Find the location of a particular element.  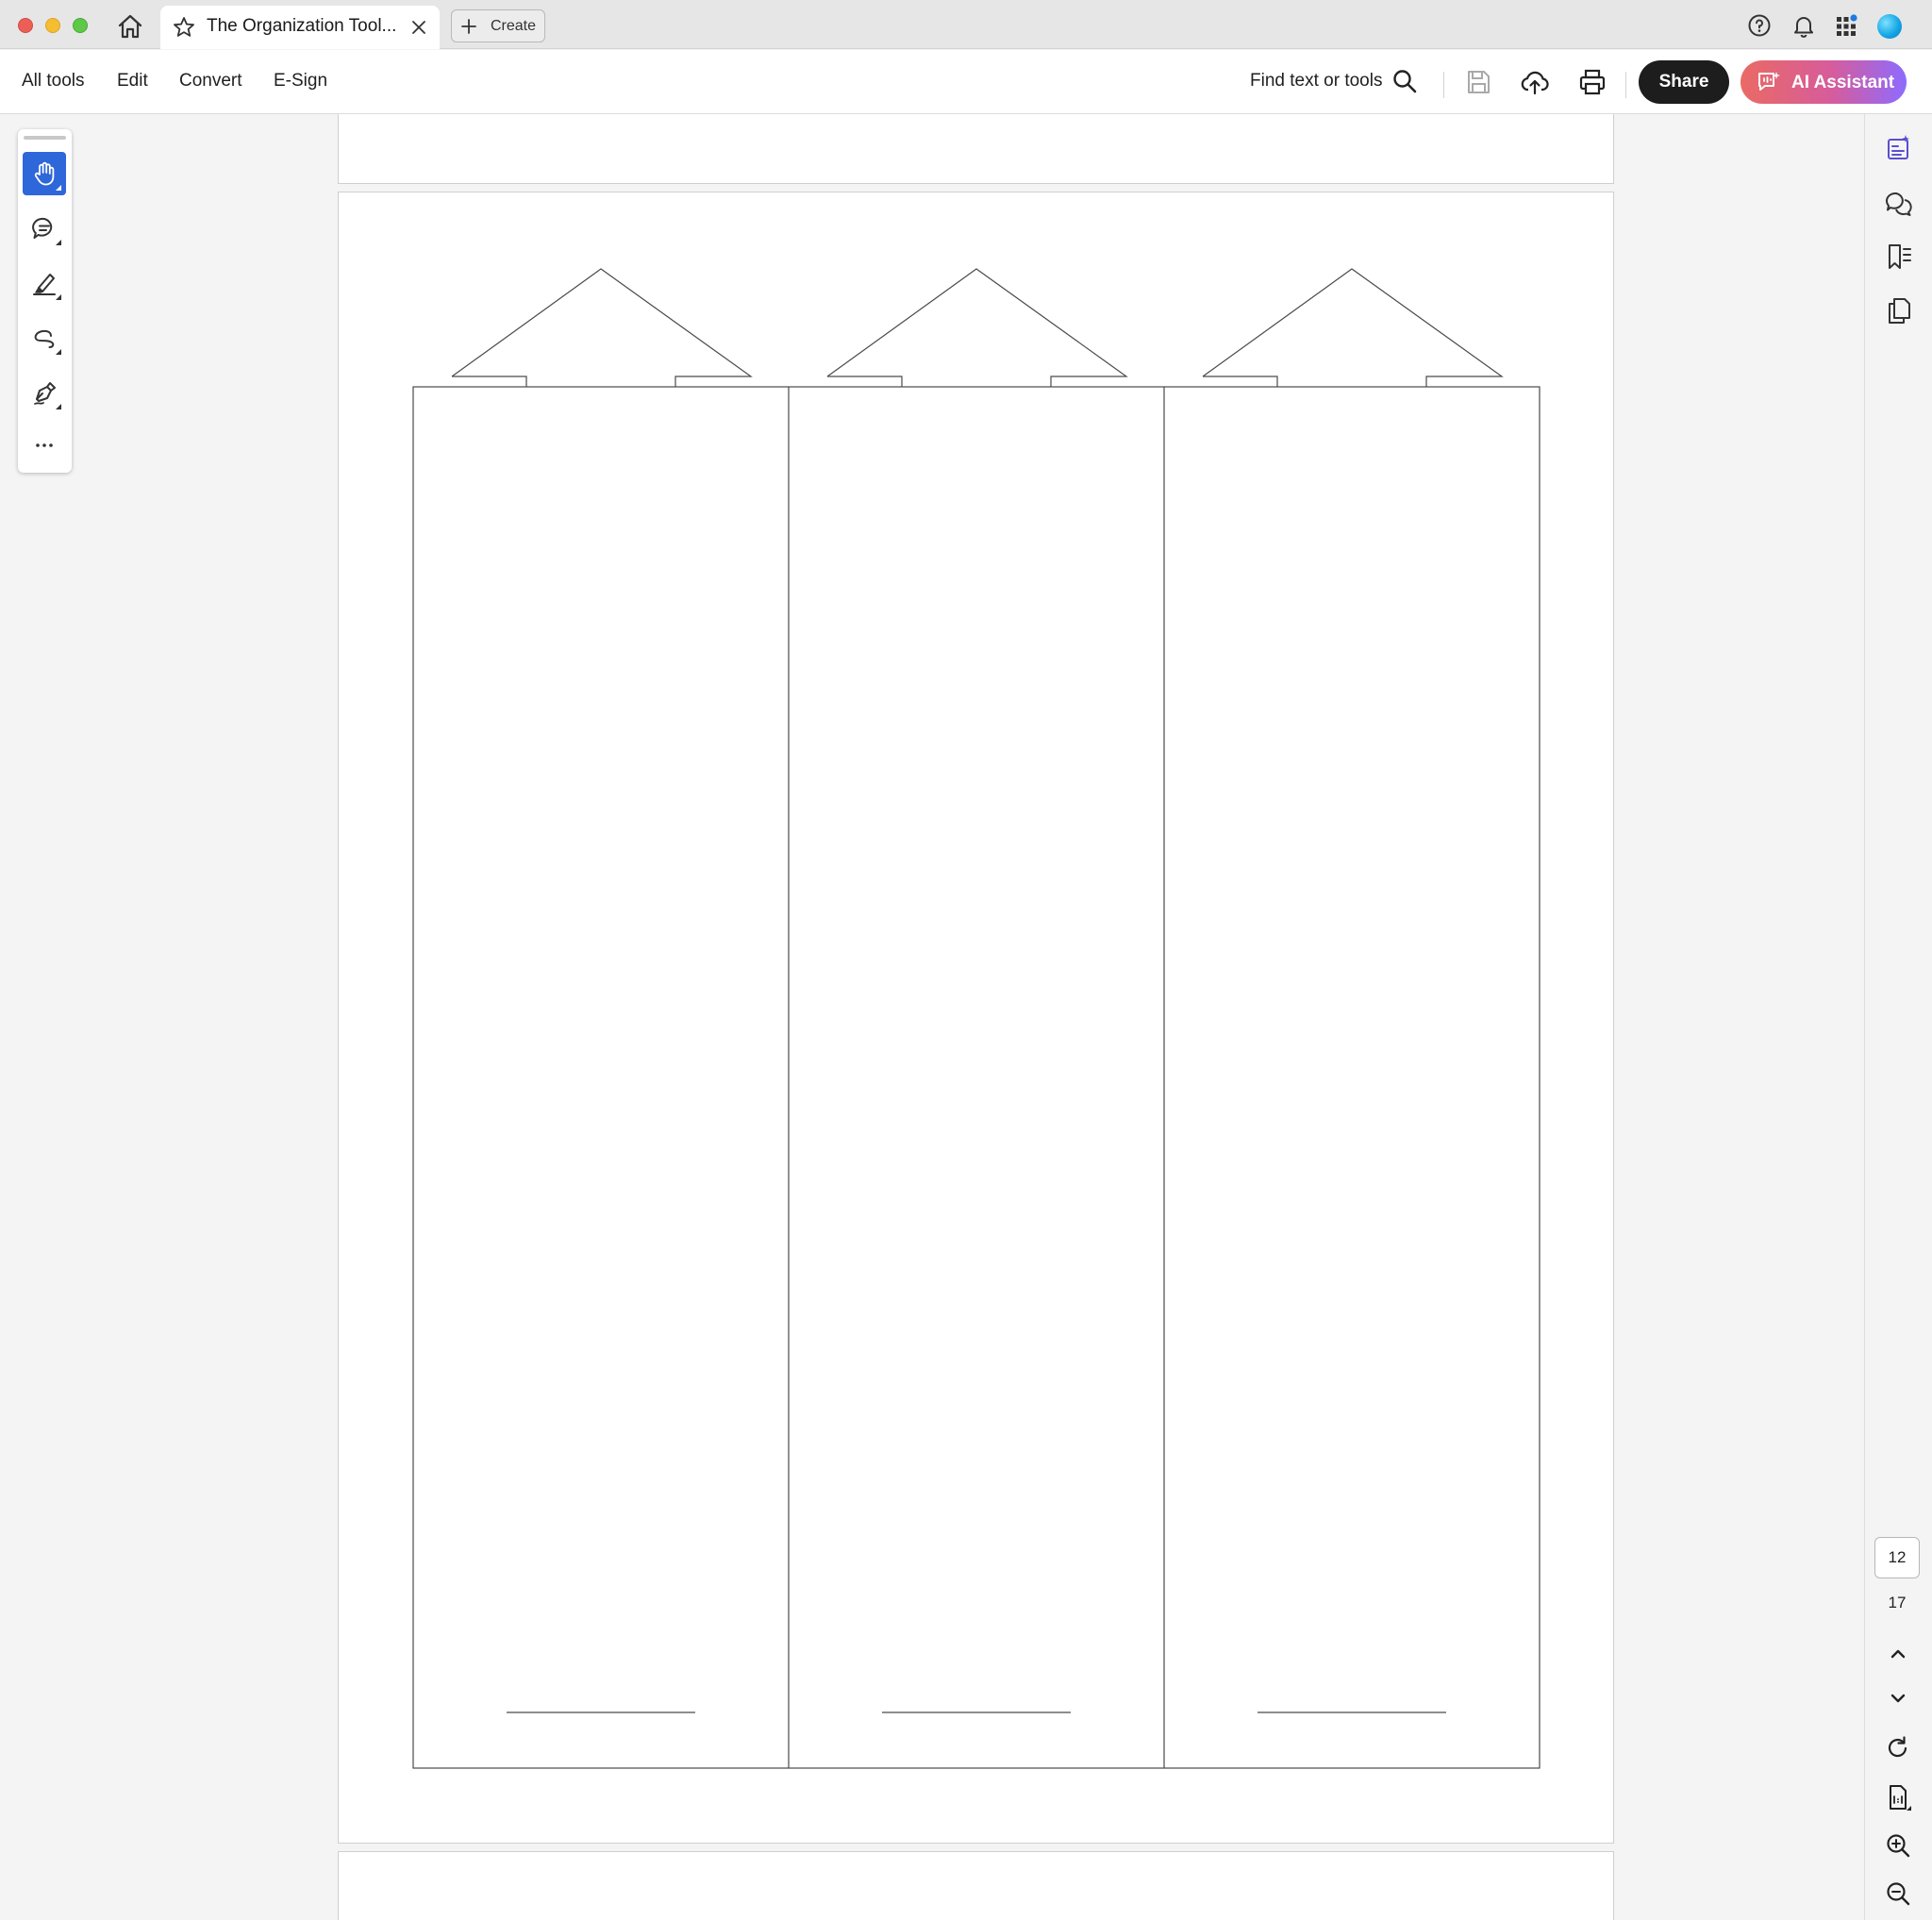

quick-tools-panel is located at coordinates (45, 301).